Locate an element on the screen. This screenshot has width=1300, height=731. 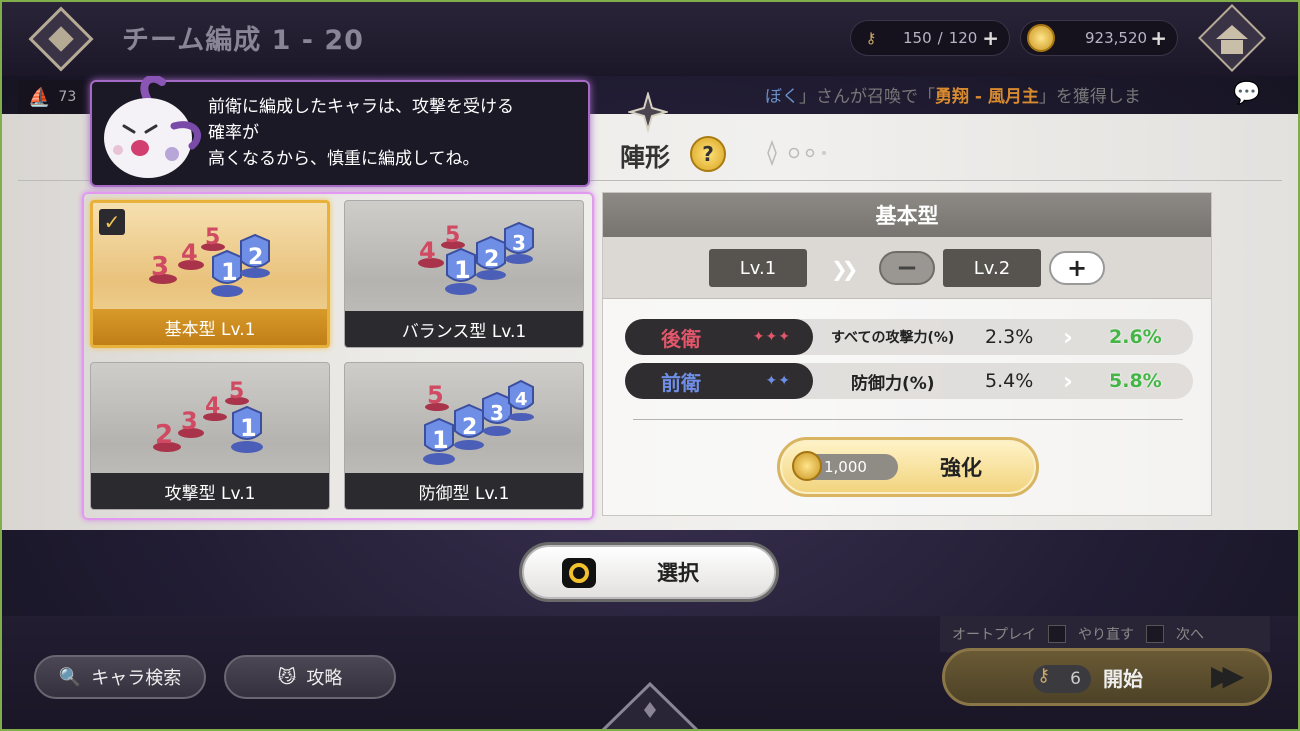
decrease-level-button: − is located at coordinates (907, 268).